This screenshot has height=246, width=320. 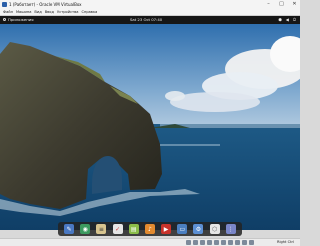 I want to click on activities-label: Приложения, so click(x=21, y=19).